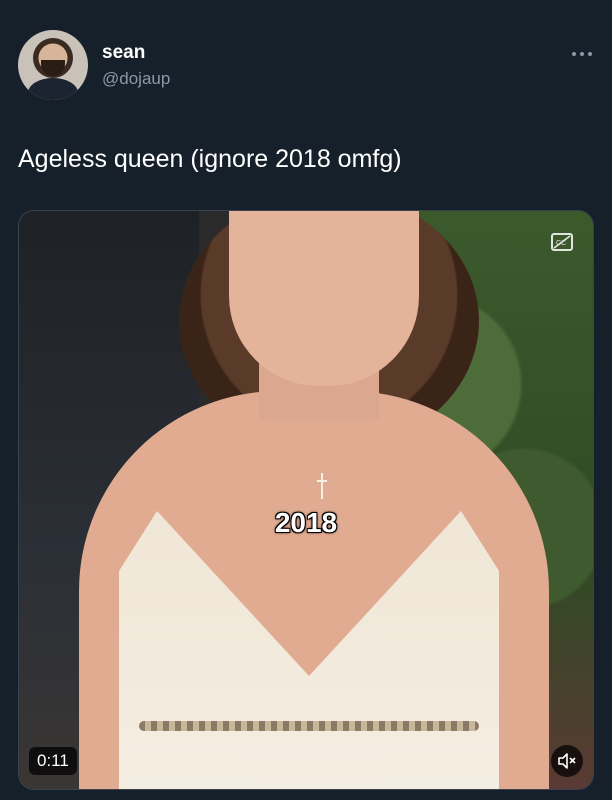  I want to click on avatar-shirt, so click(53, 89).